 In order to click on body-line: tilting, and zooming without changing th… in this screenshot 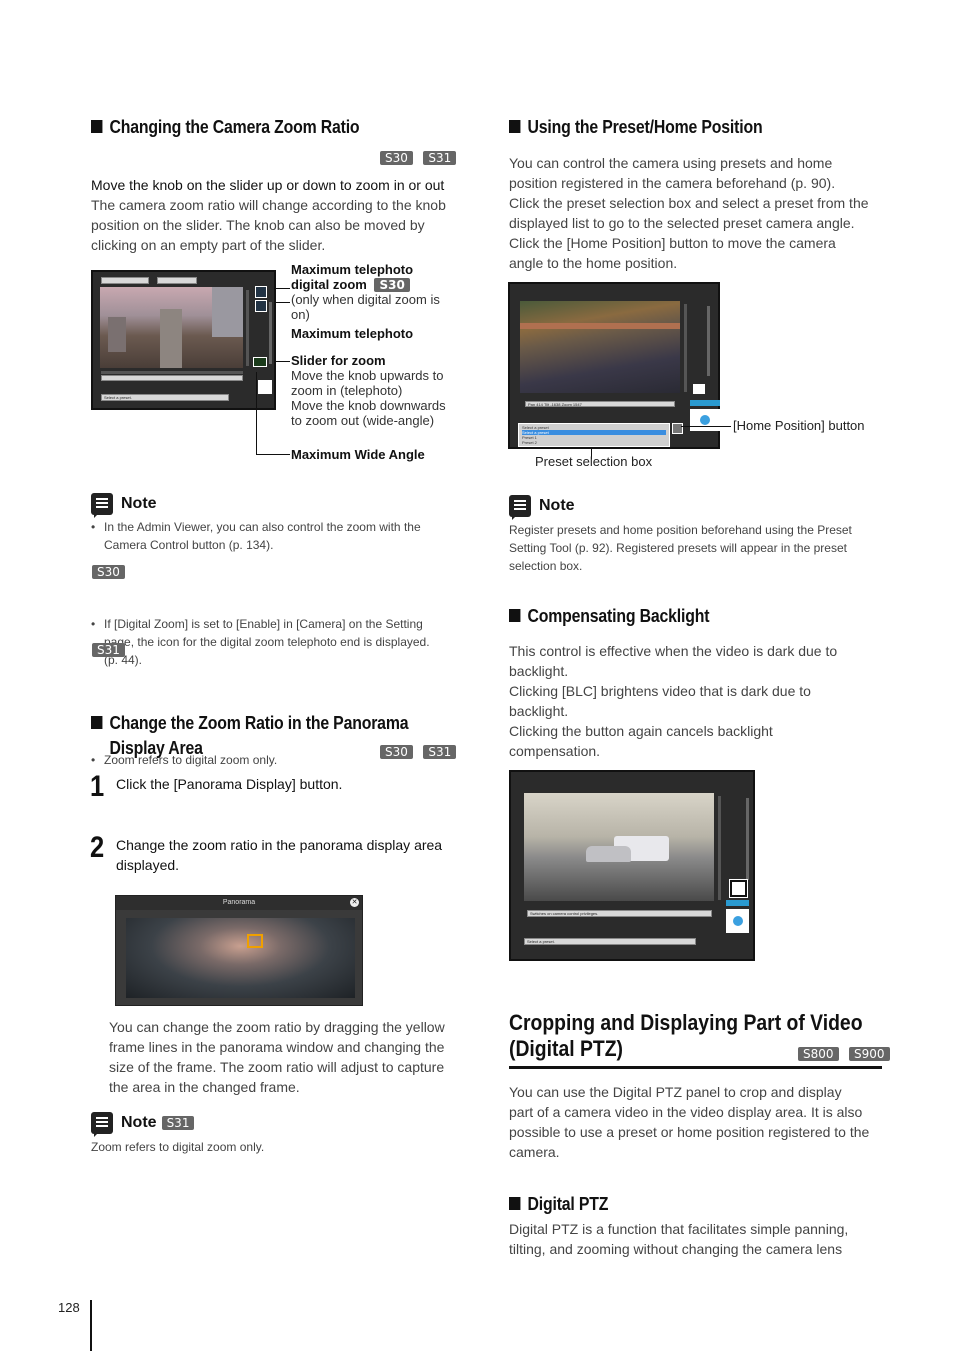, I will do `click(676, 1249)`.